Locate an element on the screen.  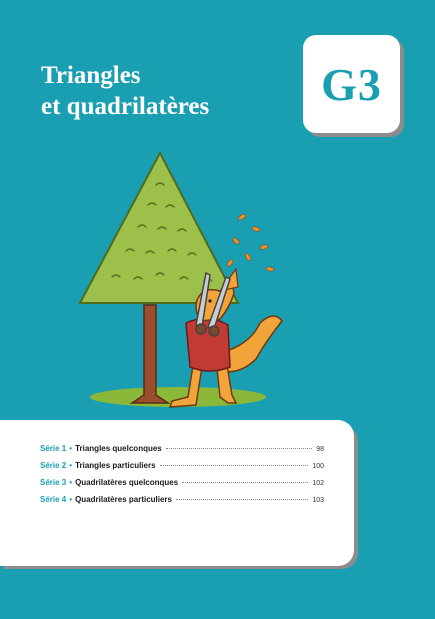
toc-serie-label: Série 4 is located at coordinates (53, 499).